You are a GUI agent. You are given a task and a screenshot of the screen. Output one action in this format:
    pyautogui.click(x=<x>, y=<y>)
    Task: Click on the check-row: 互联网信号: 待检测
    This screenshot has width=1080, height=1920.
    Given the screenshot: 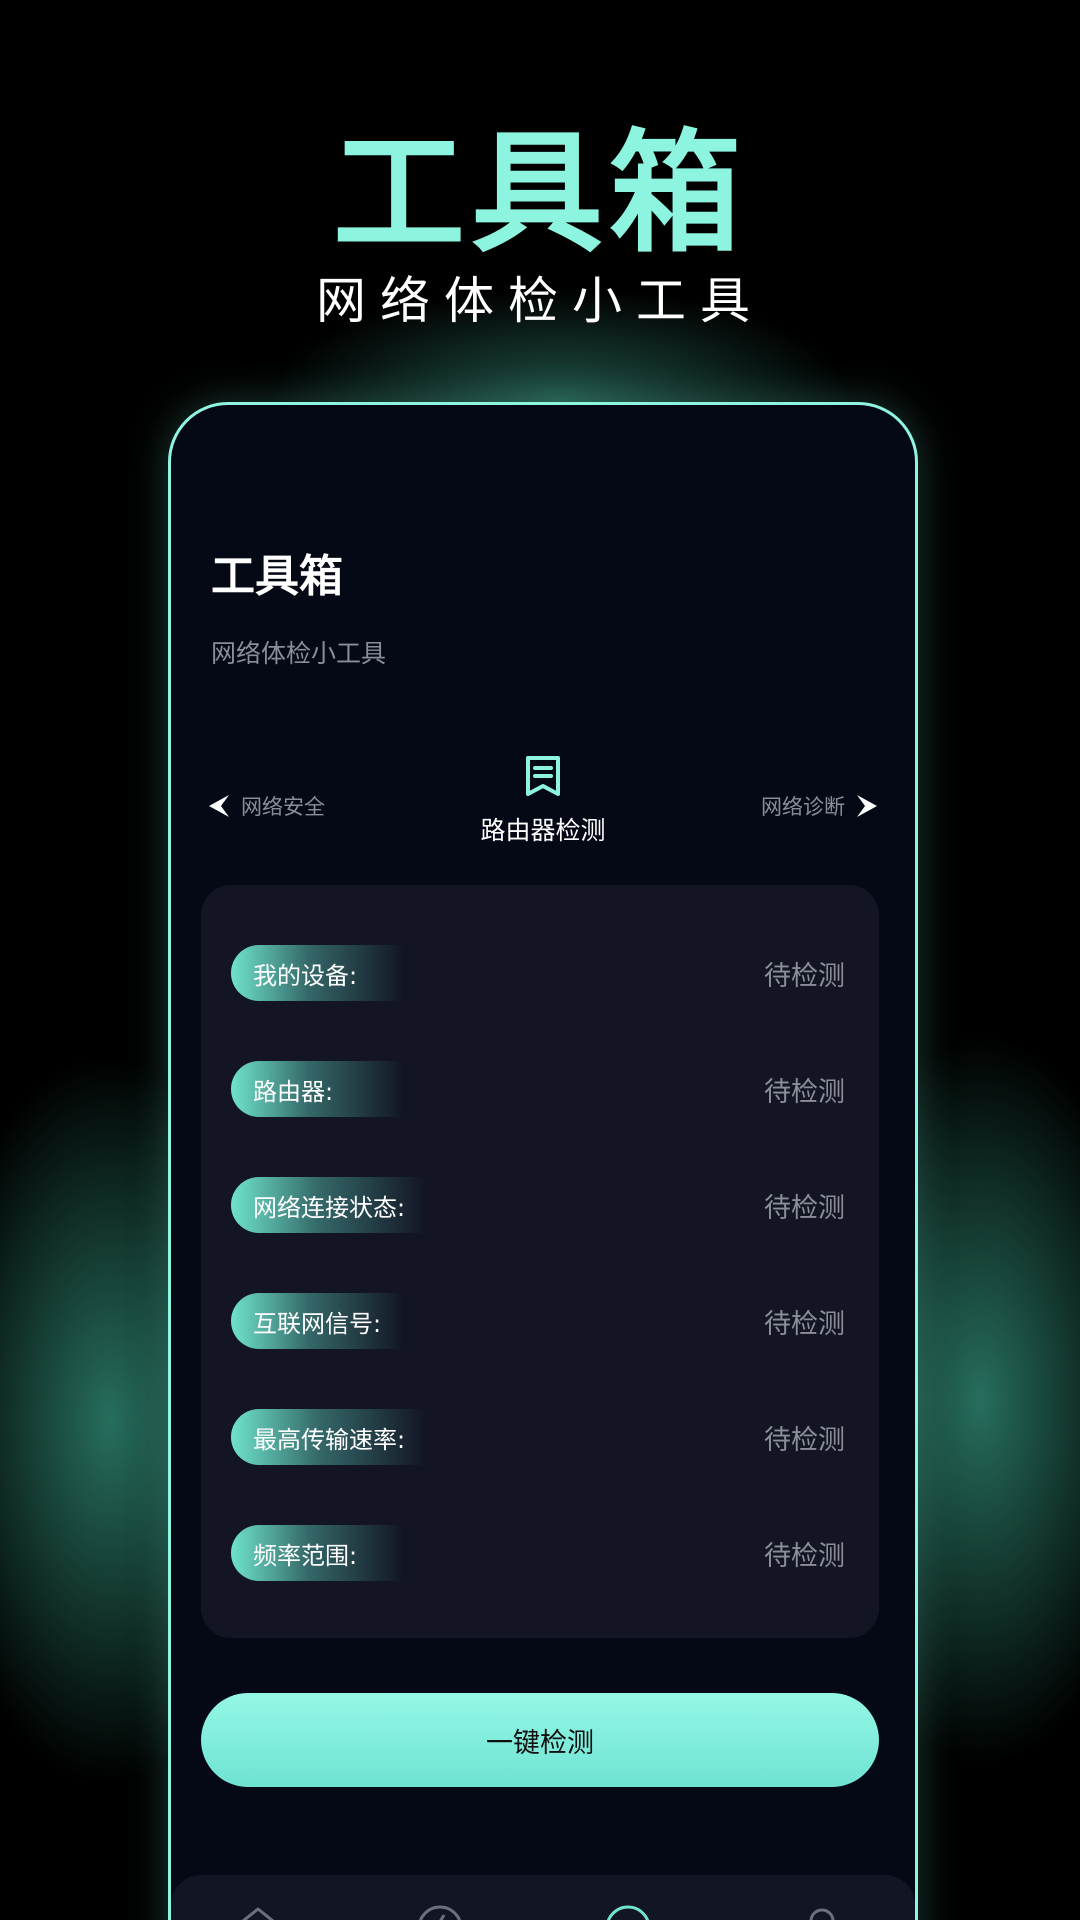 What is the action you would take?
    pyautogui.click(x=538, y=1321)
    